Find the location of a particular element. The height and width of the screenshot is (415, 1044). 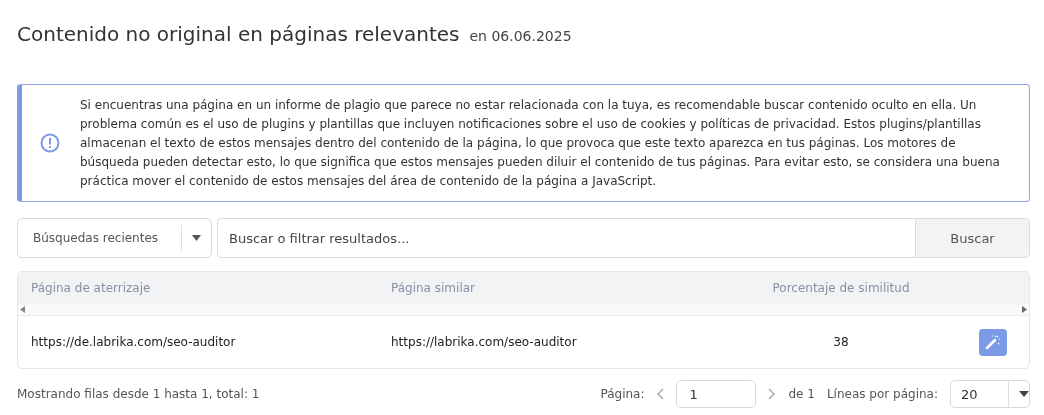

page-label: Página: is located at coordinates (622, 394).